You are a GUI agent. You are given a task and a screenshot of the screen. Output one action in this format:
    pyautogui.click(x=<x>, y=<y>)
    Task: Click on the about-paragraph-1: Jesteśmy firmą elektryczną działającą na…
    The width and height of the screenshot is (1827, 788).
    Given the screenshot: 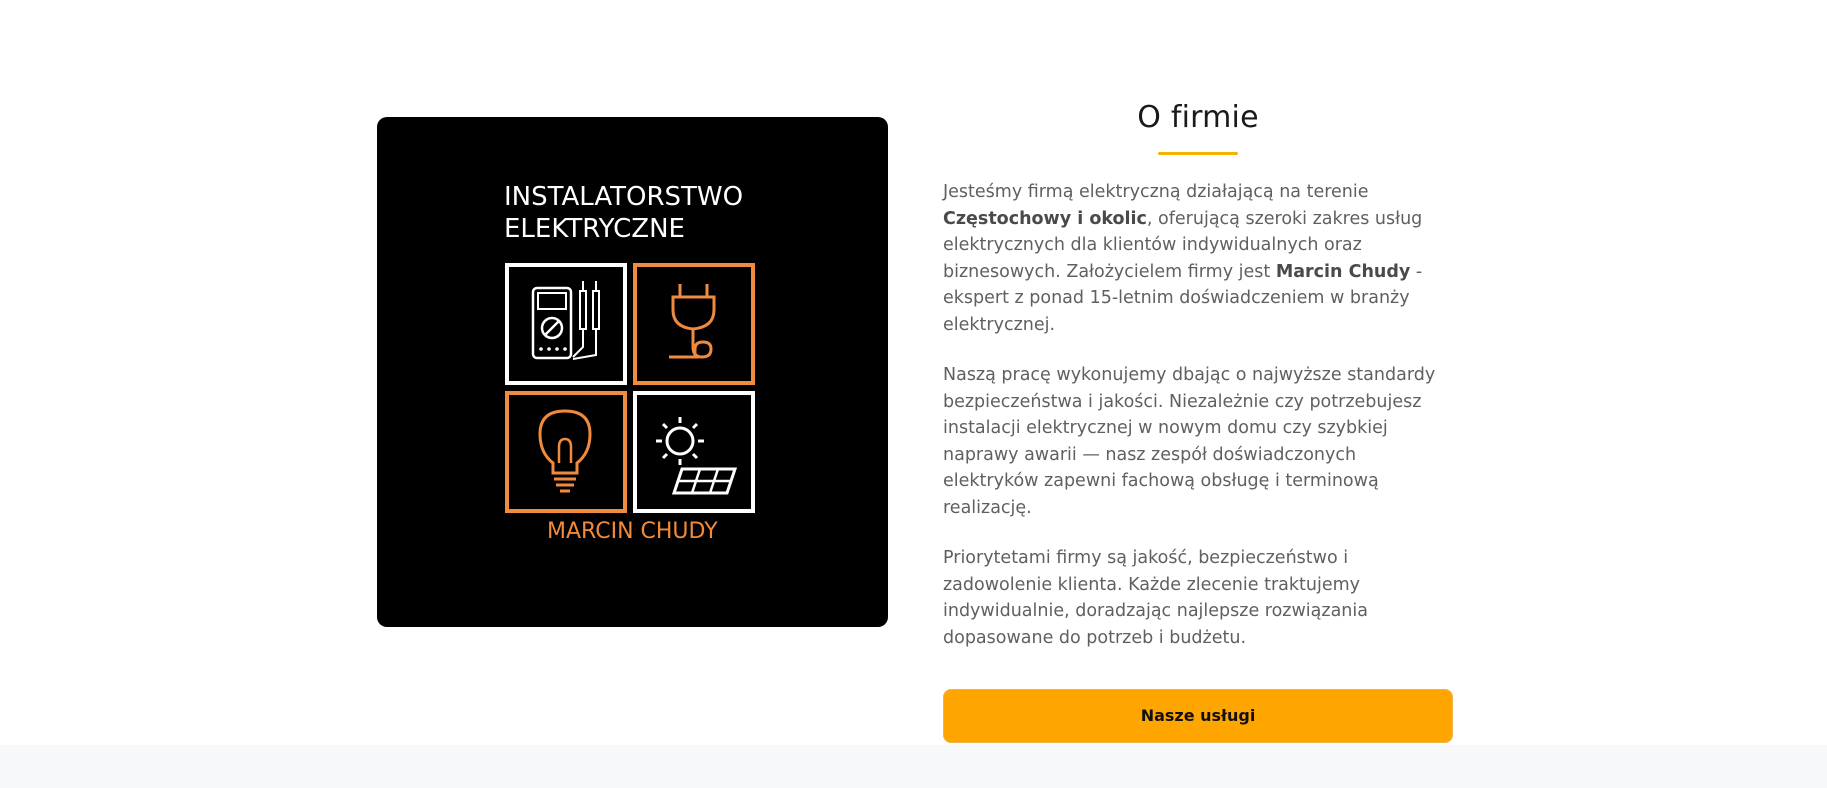 What is the action you would take?
    pyautogui.click(x=1198, y=258)
    